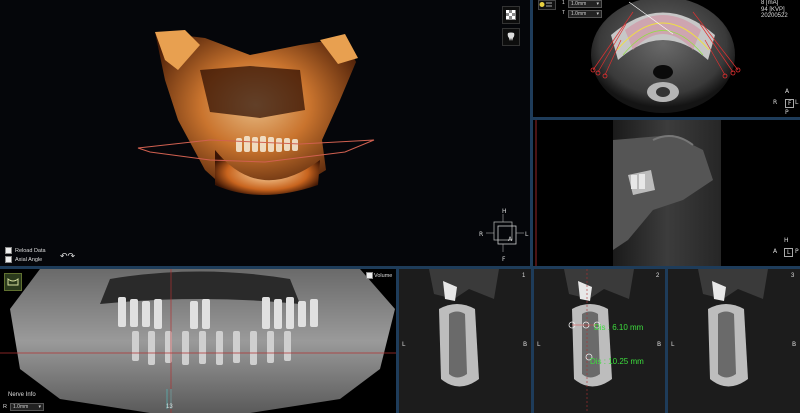  Describe the element at coordinates (775, 251) in the screenshot. I see `sagittal-orient-a: A` at that location.